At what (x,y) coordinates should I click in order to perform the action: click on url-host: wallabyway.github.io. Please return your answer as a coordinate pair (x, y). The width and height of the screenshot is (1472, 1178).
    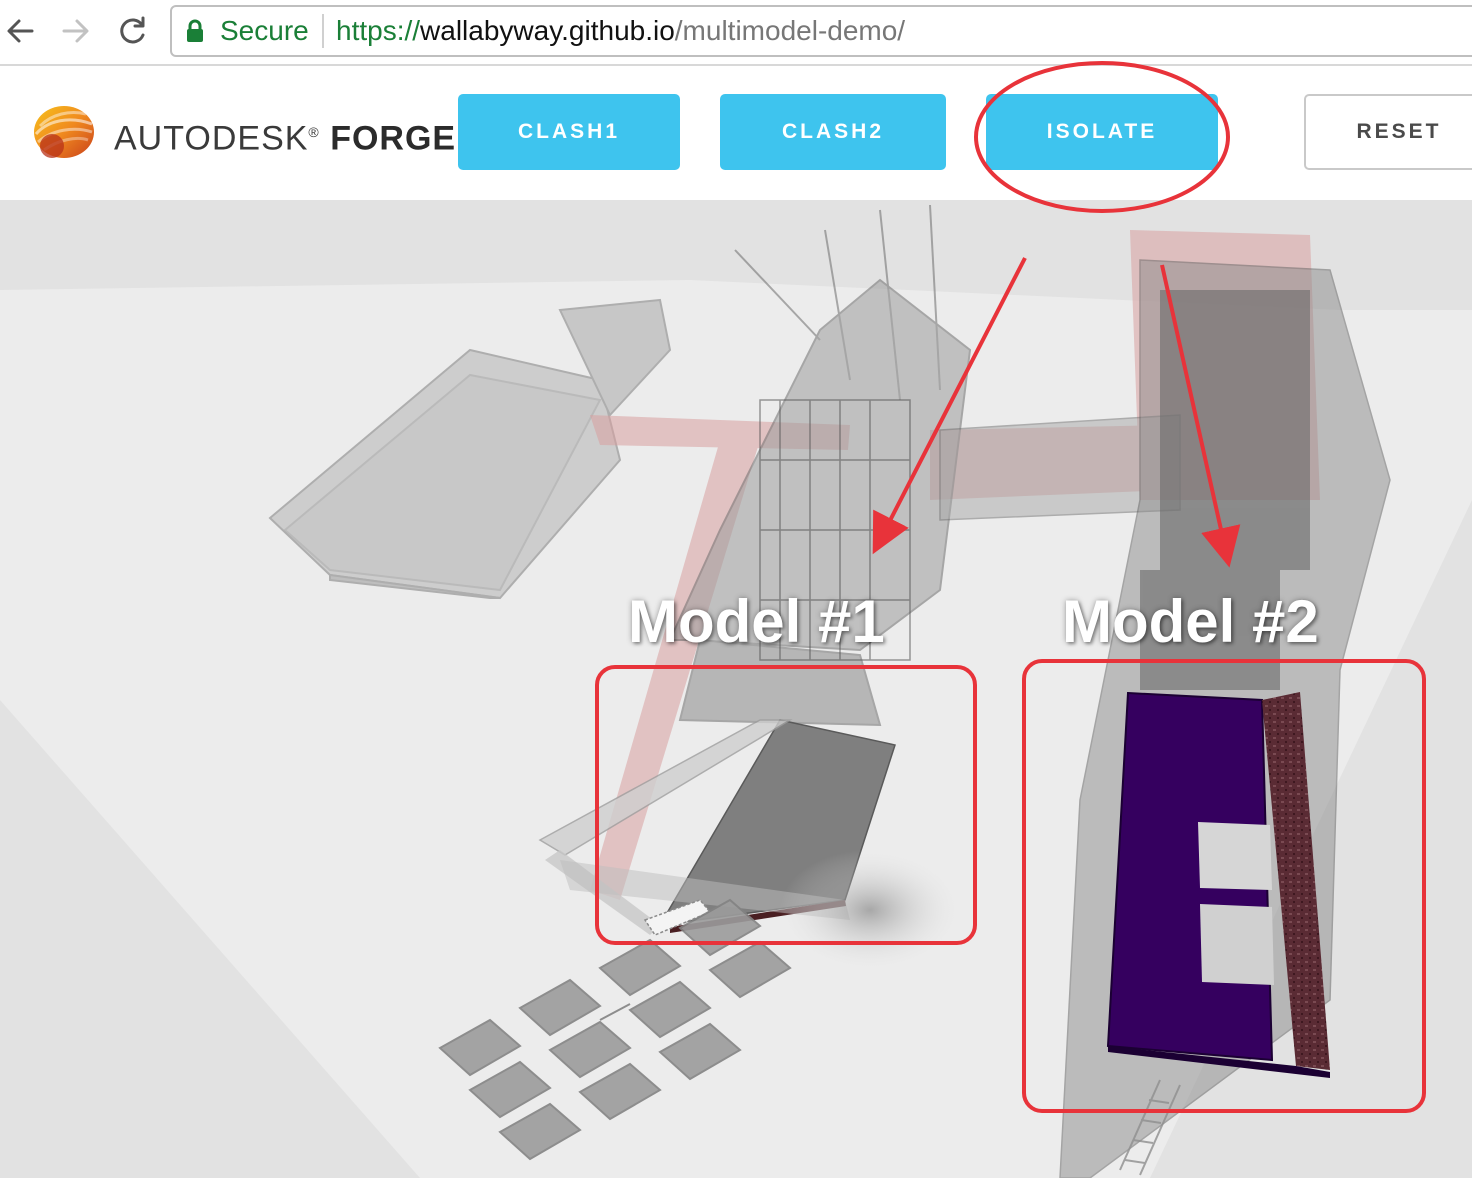
    Looking at the image, I should click on (547, 30).